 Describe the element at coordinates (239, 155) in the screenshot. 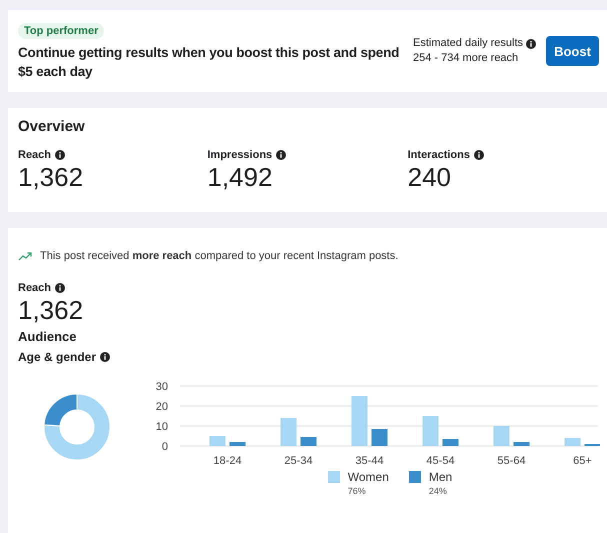

I see `metric-label: Impressions` at that location.